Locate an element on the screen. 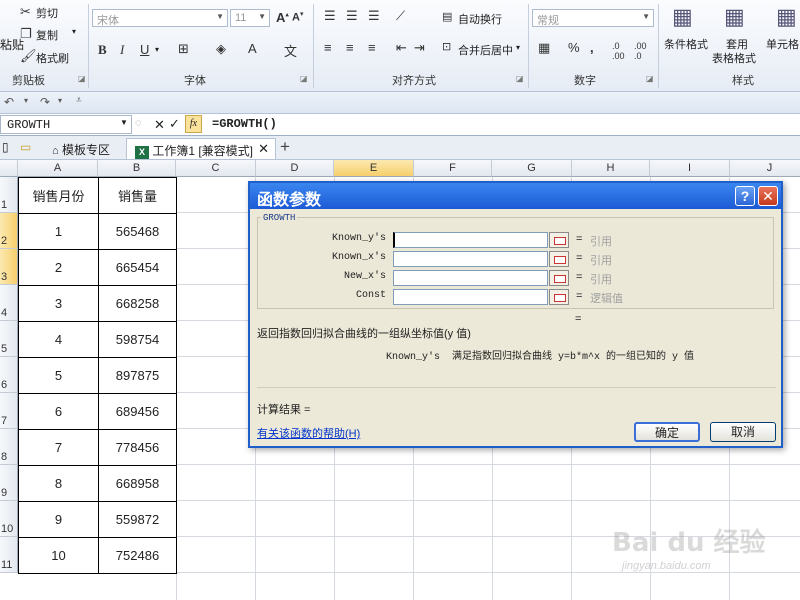  copy-dropdown-icon: ▾ is located at coordinates (74, 31).